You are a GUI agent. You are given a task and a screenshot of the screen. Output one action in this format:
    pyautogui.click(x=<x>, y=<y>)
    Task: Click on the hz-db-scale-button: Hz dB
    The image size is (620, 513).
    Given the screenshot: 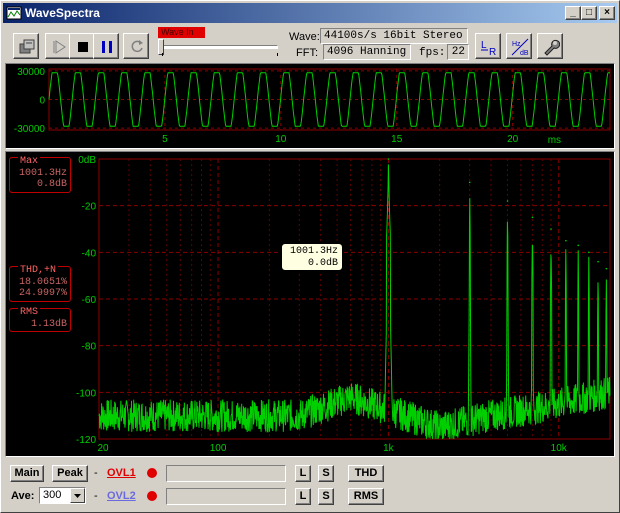 What is the action you would take?
    pyautogui.click(x=519, y=46)
    